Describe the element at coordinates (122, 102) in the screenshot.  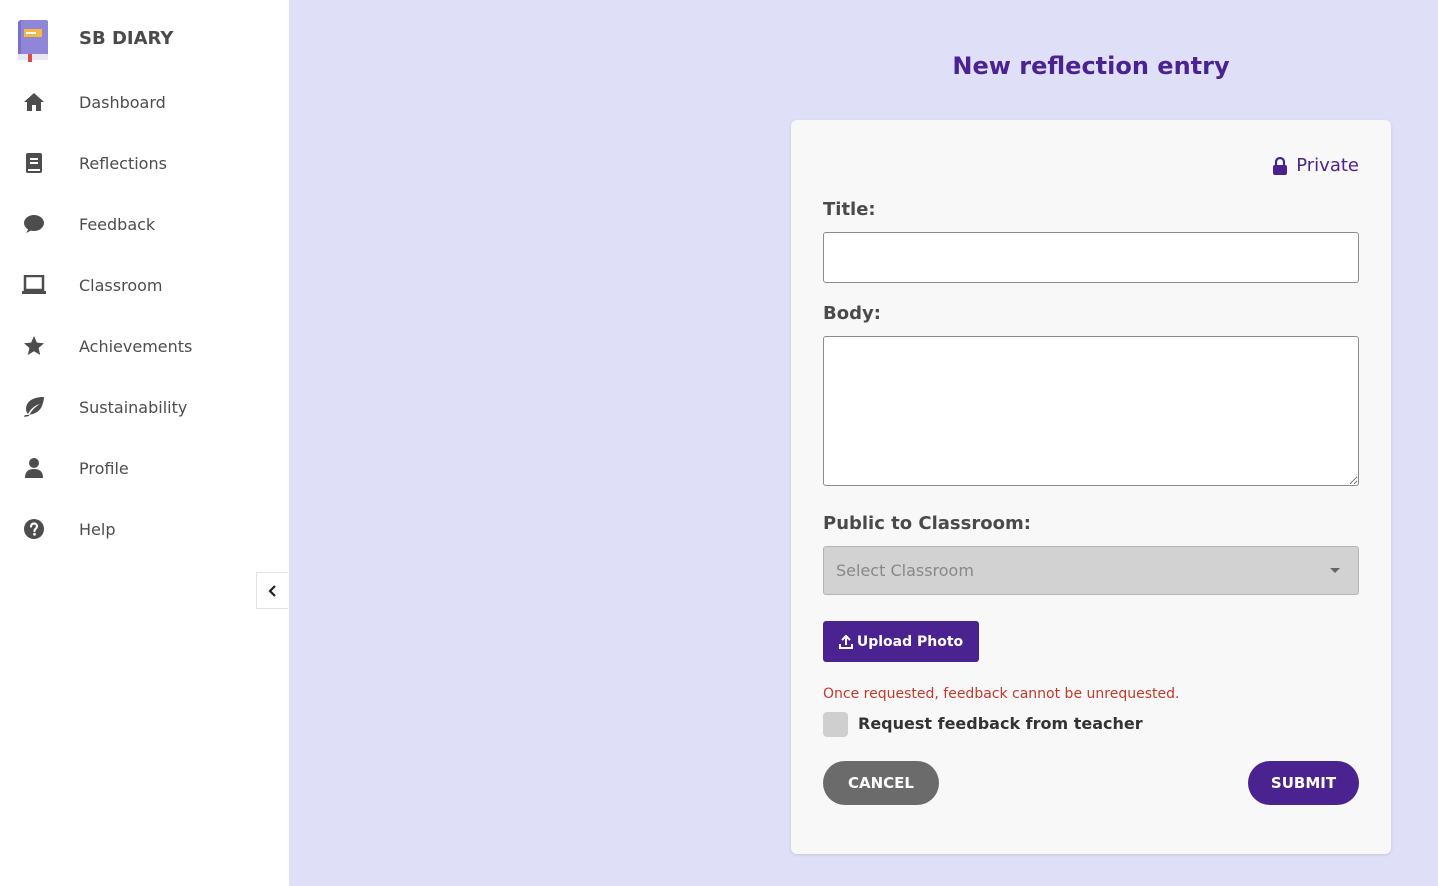
I see `sidebar-item-label: Dashboard` at that location.